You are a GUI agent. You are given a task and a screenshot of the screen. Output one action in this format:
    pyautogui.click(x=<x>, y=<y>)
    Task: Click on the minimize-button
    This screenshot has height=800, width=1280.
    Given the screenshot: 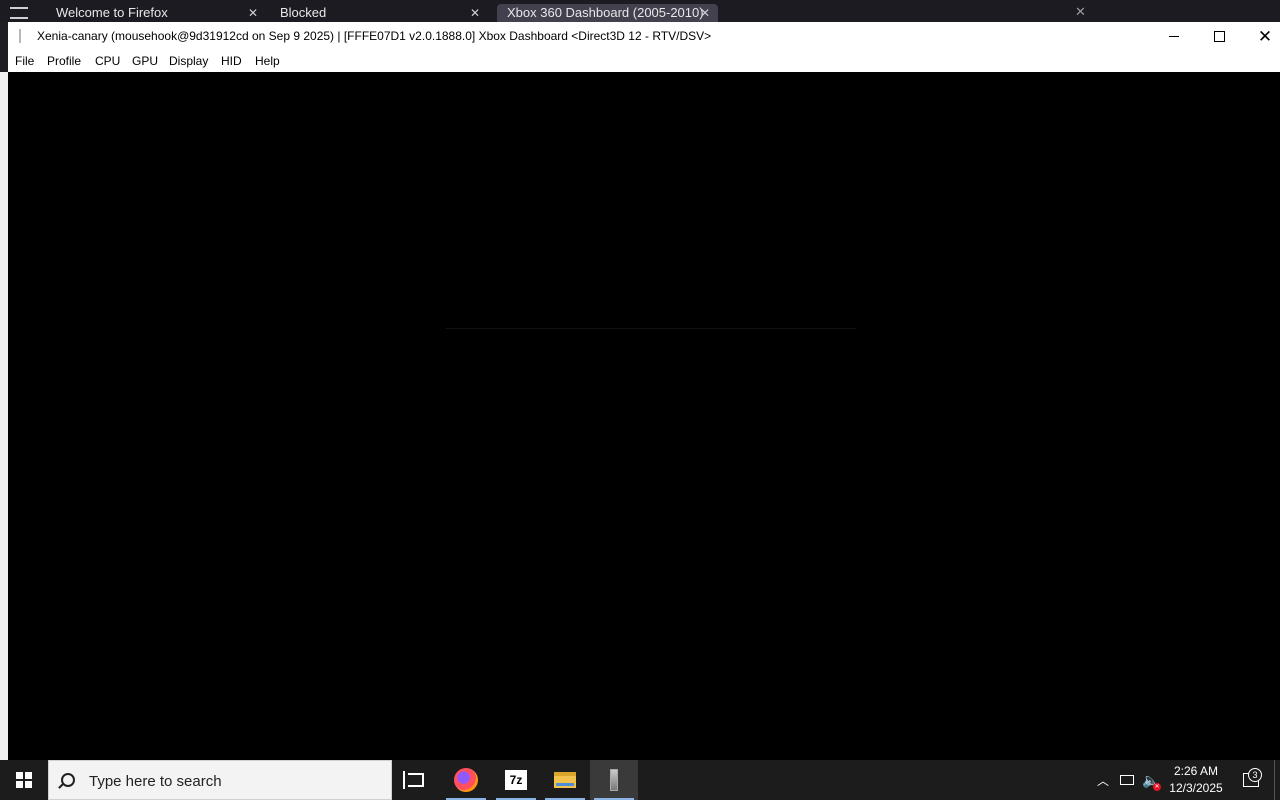 What is the action you would take?
    pyautogui.click(x=1174, y=36)
    